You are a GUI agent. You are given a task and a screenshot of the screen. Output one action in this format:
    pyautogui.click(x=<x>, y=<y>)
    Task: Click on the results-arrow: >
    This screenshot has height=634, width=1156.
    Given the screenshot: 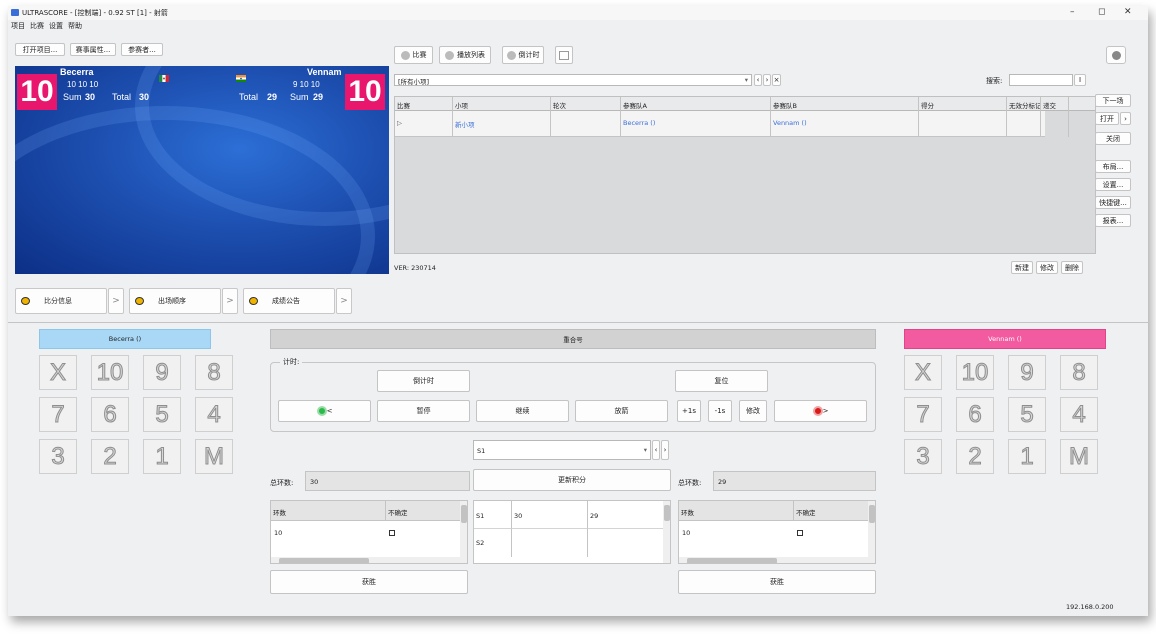 What is the action you would take?
    pyautogui.click(x=344, y=301)
    